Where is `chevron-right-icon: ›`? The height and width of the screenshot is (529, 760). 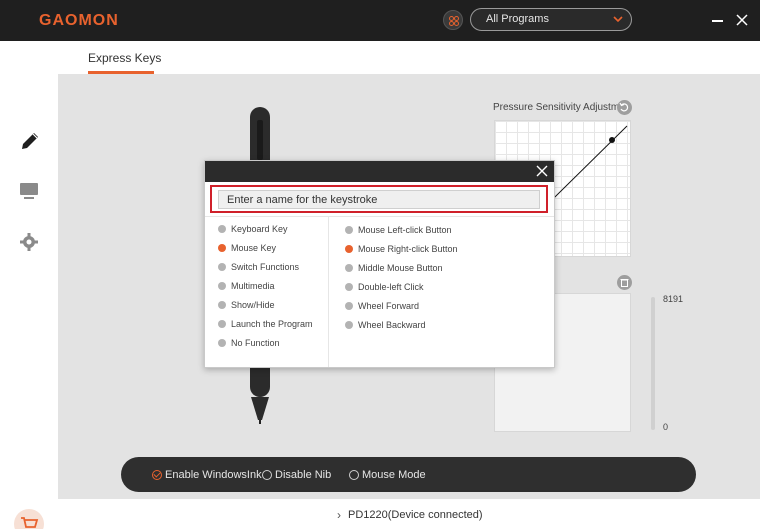
chevron-right-icon: › is located at coordinates (339, 515).